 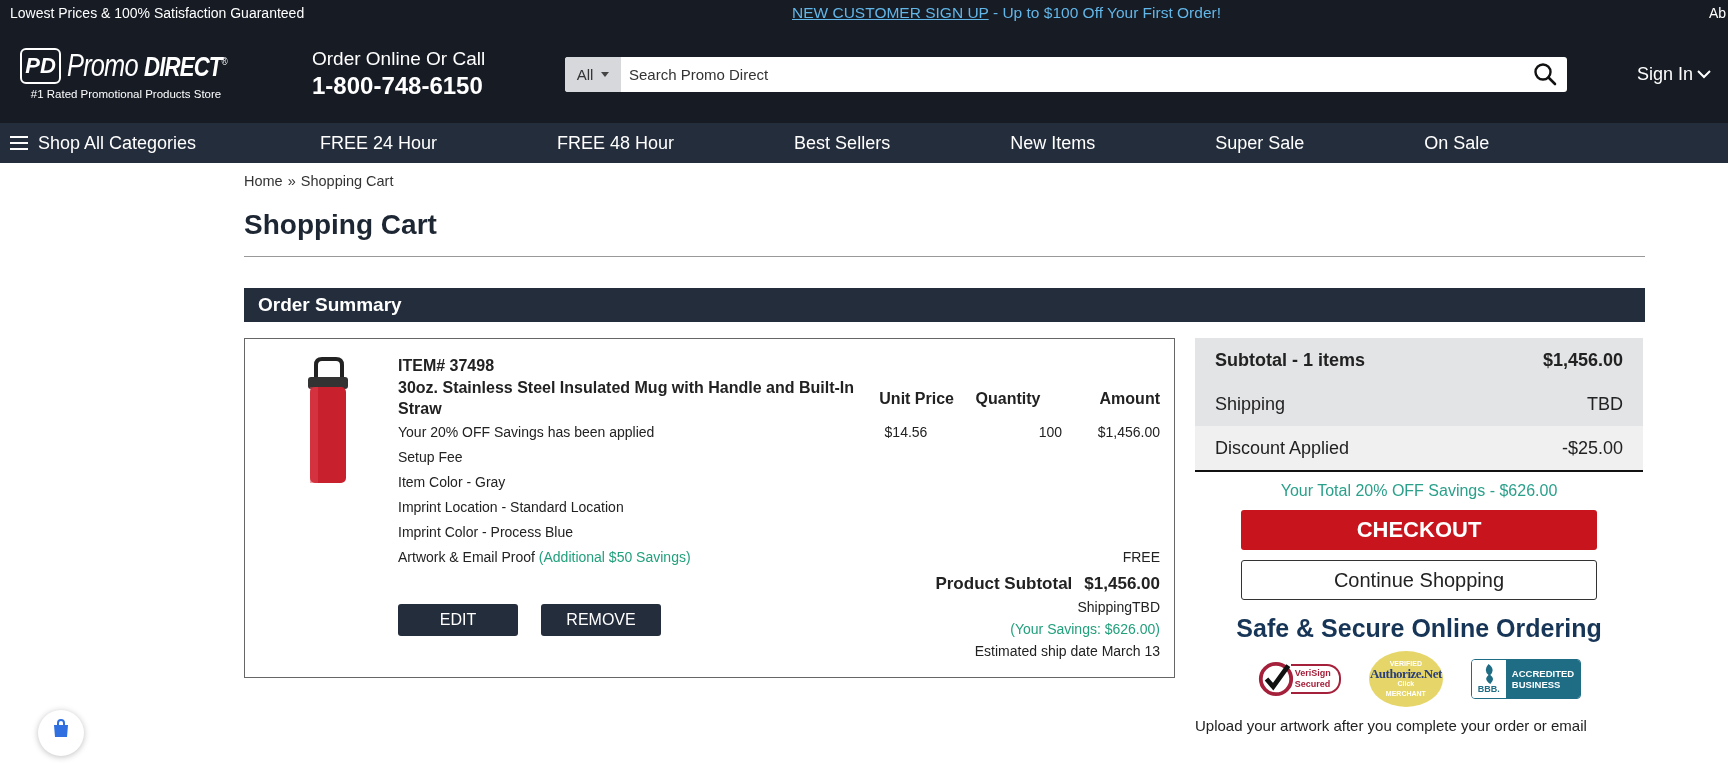 I want to click on subtotal-label: Product Subtotal, so click(x=1004, y=584).